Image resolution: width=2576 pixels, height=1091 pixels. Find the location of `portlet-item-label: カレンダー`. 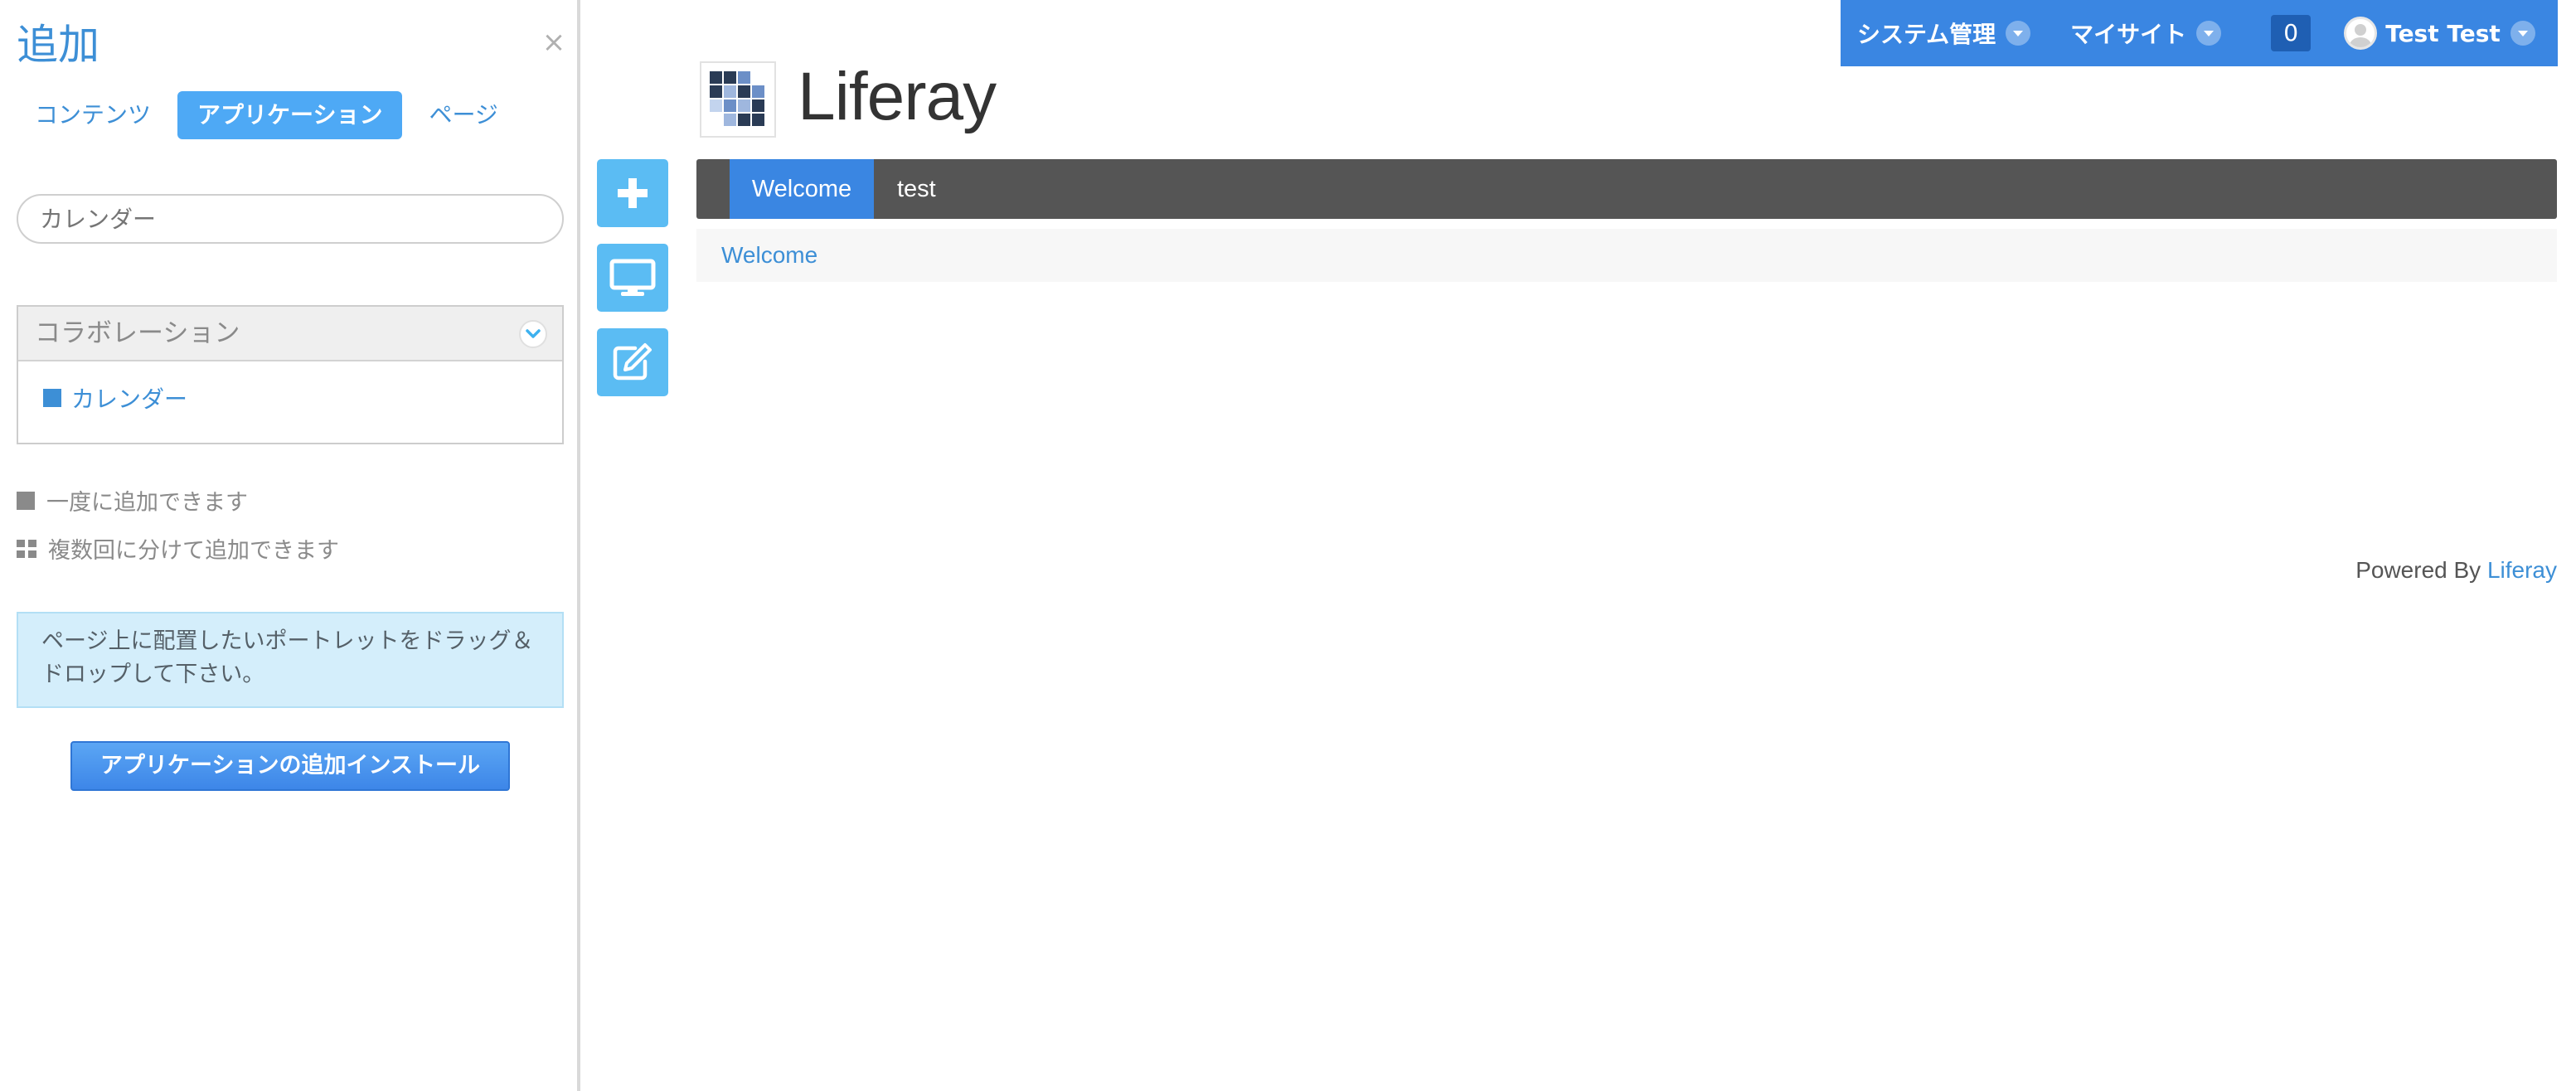

portlet-item-label: カレンダー is located at coordinates (129, 399).